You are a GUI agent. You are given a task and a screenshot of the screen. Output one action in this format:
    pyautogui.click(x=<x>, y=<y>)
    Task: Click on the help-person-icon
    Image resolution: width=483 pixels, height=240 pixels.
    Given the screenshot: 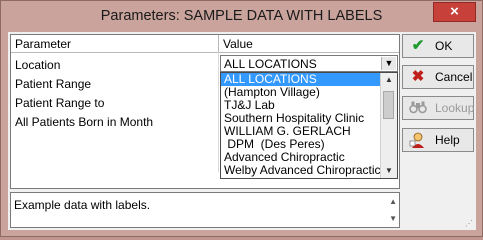 What is the action you would take?
    pyautogui.click(x=418, y=140)
    